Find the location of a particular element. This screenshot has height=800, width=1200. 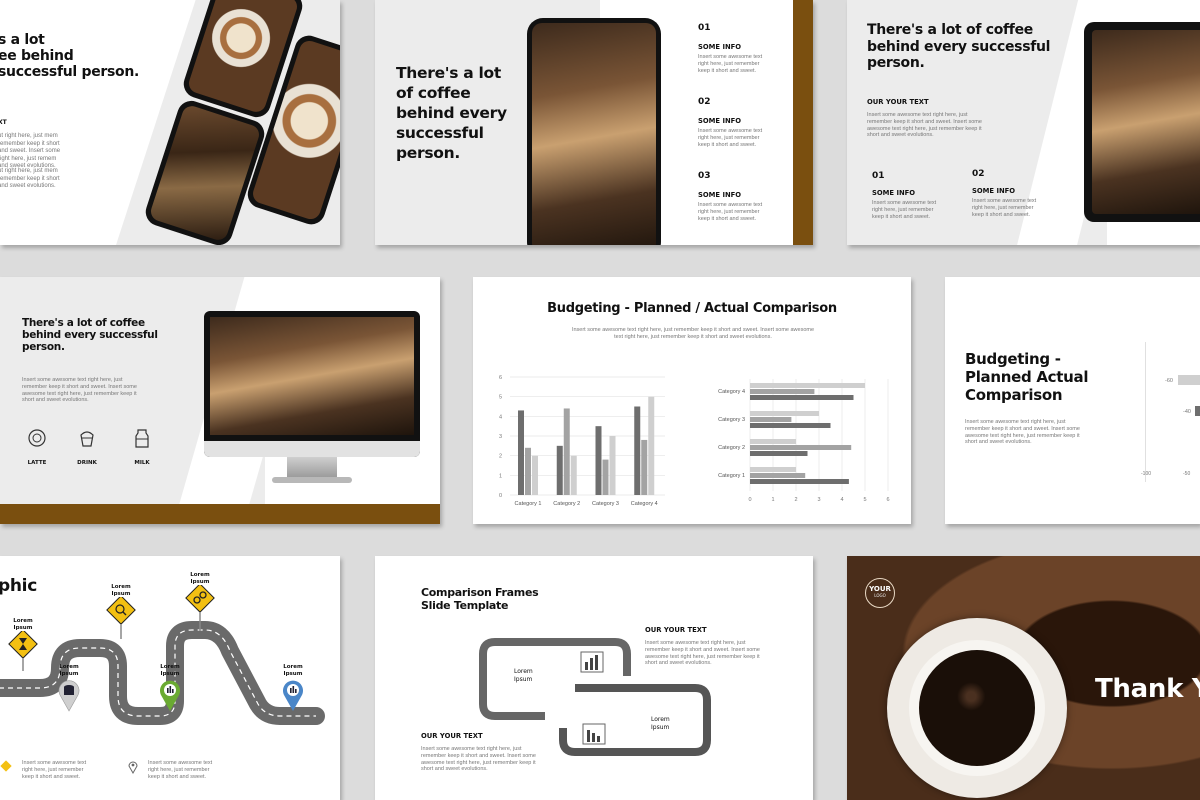

milk-icon is located at coordinates (142, 438).